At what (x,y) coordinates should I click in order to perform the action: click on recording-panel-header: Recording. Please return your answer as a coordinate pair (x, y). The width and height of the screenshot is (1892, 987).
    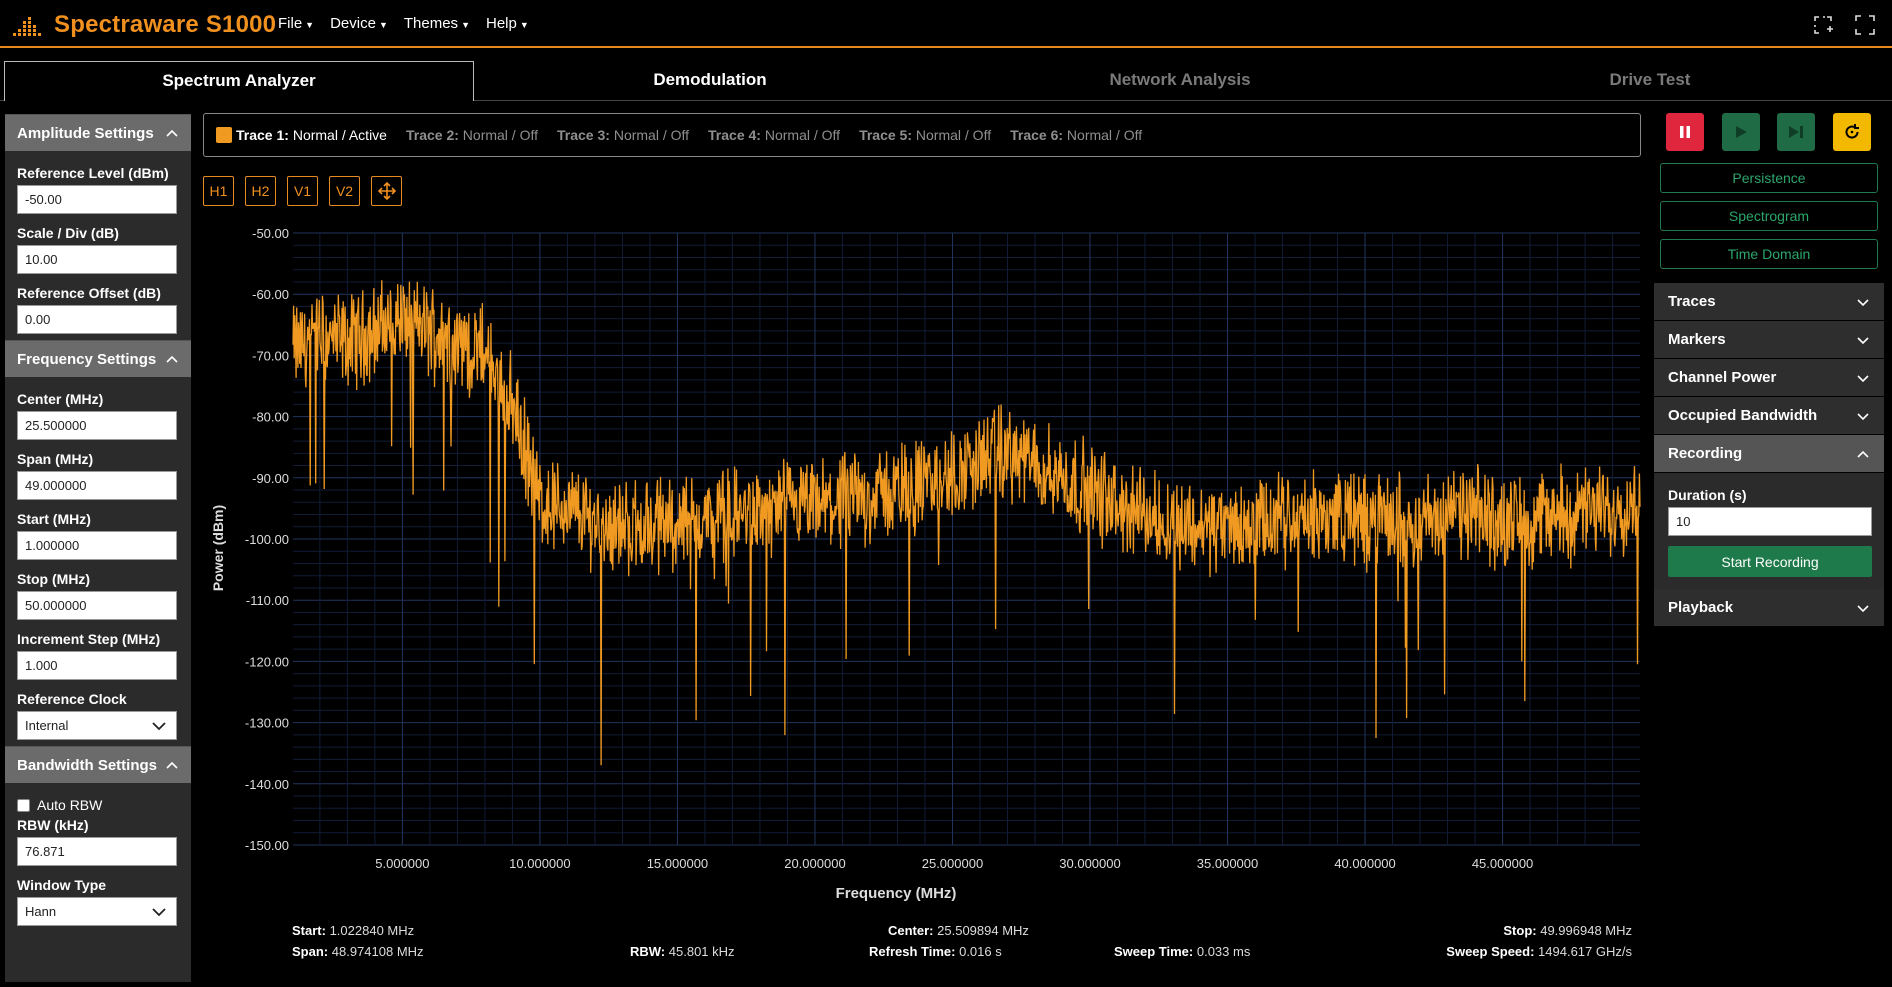
    Looking at the image, I should click on (1769, 454).